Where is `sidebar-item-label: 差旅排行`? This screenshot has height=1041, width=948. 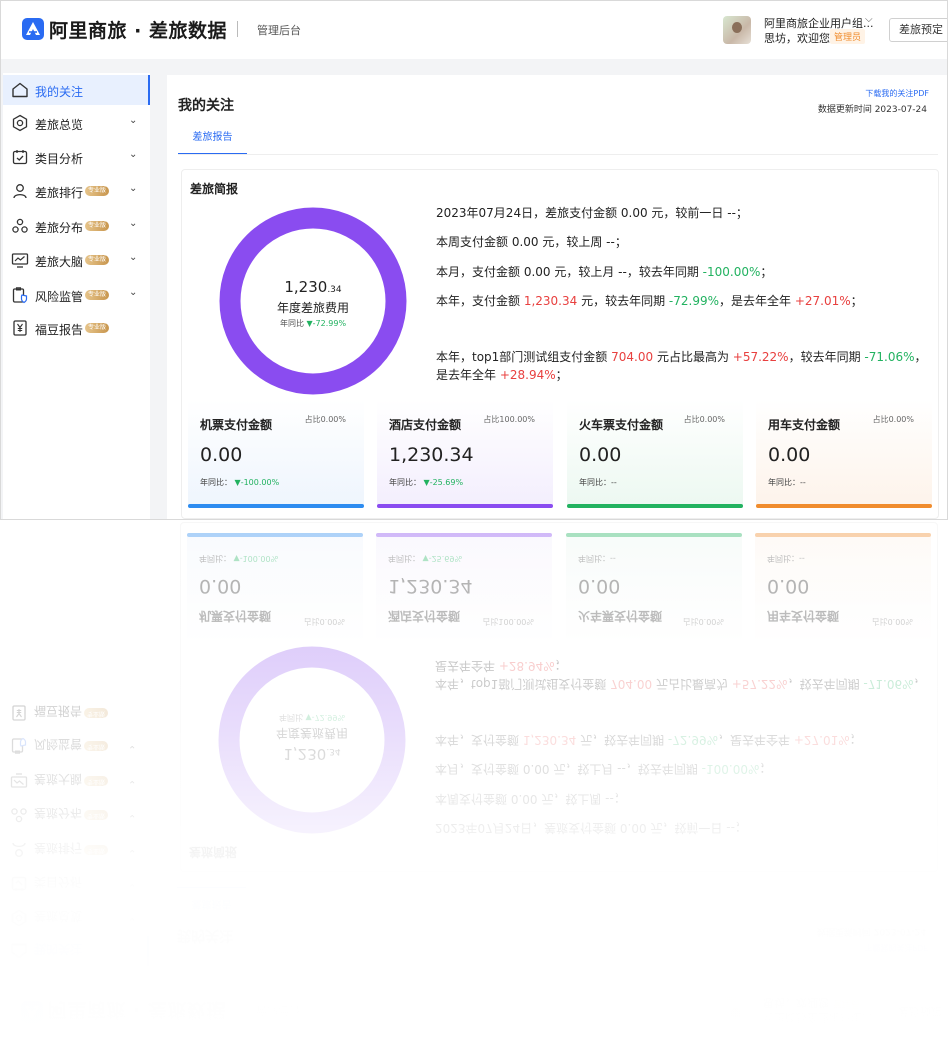
sidebar-item-label: 差旅排行 is located at coordinates (59, 193).